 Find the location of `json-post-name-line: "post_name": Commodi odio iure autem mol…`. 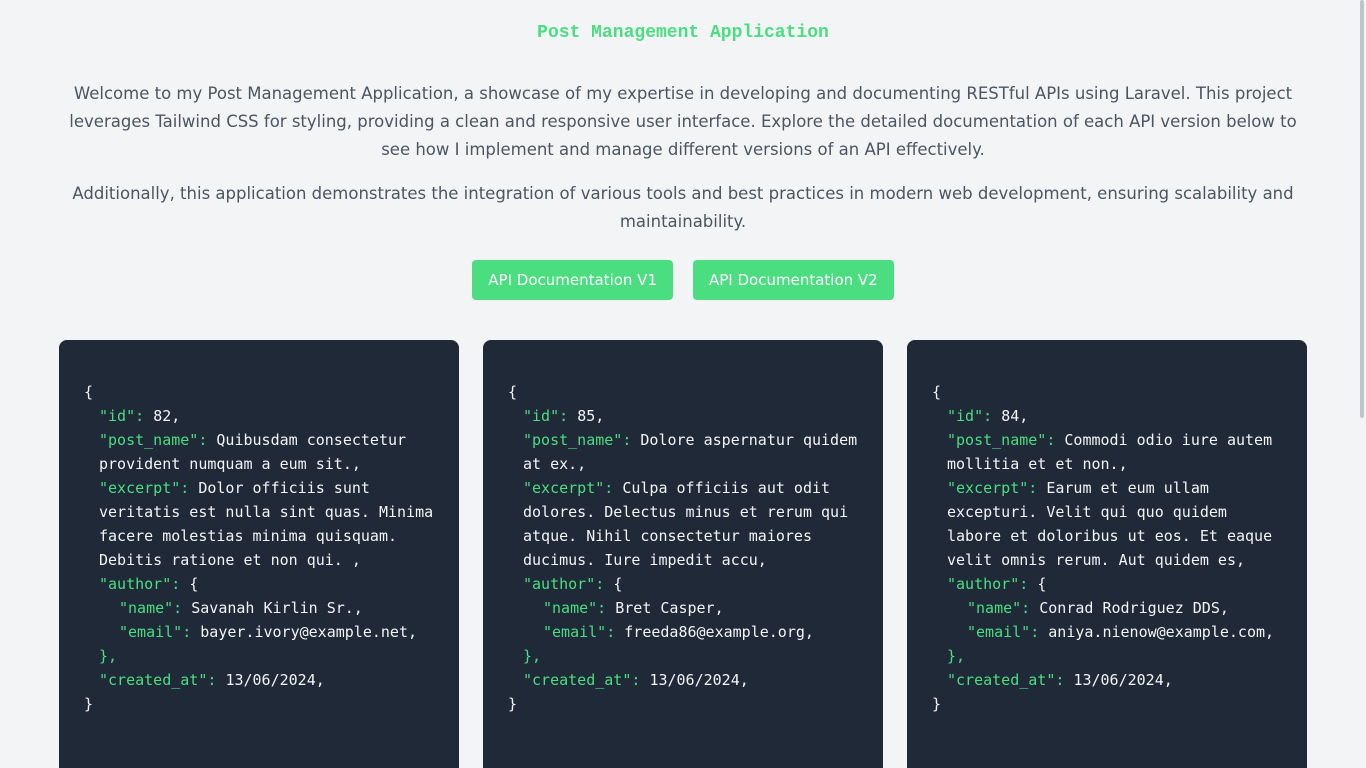

json-post-name-line: "post_name": Commodi odio iure autem mol… is located at coordinates (1108, 452).